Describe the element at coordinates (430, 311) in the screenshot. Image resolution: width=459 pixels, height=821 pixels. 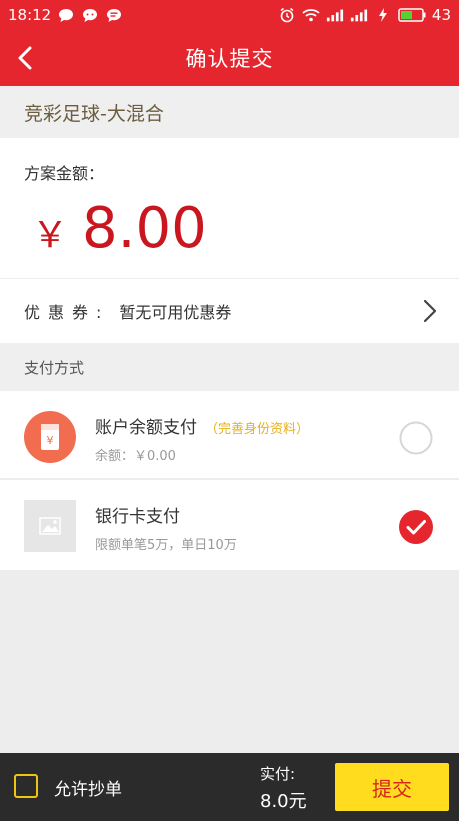
I see `chevron-right-icon` at that location.